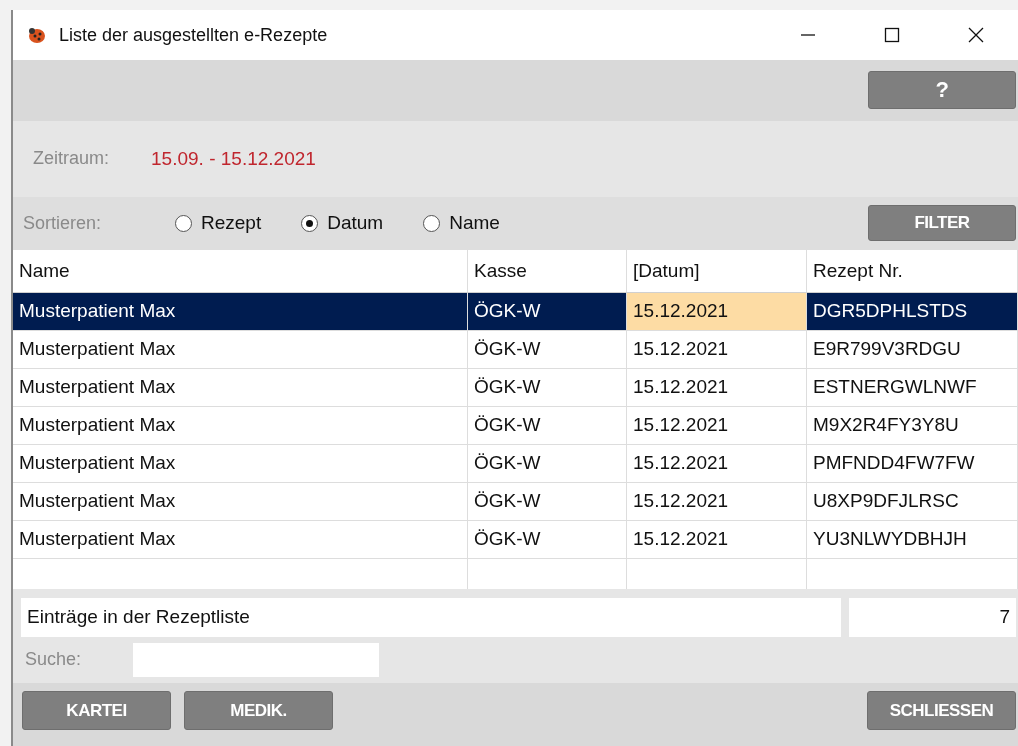  What do you see at coordinates (258, 711) in the screenshot?
I see `action-button: MEDIK.` at bounding box center [258, 711].